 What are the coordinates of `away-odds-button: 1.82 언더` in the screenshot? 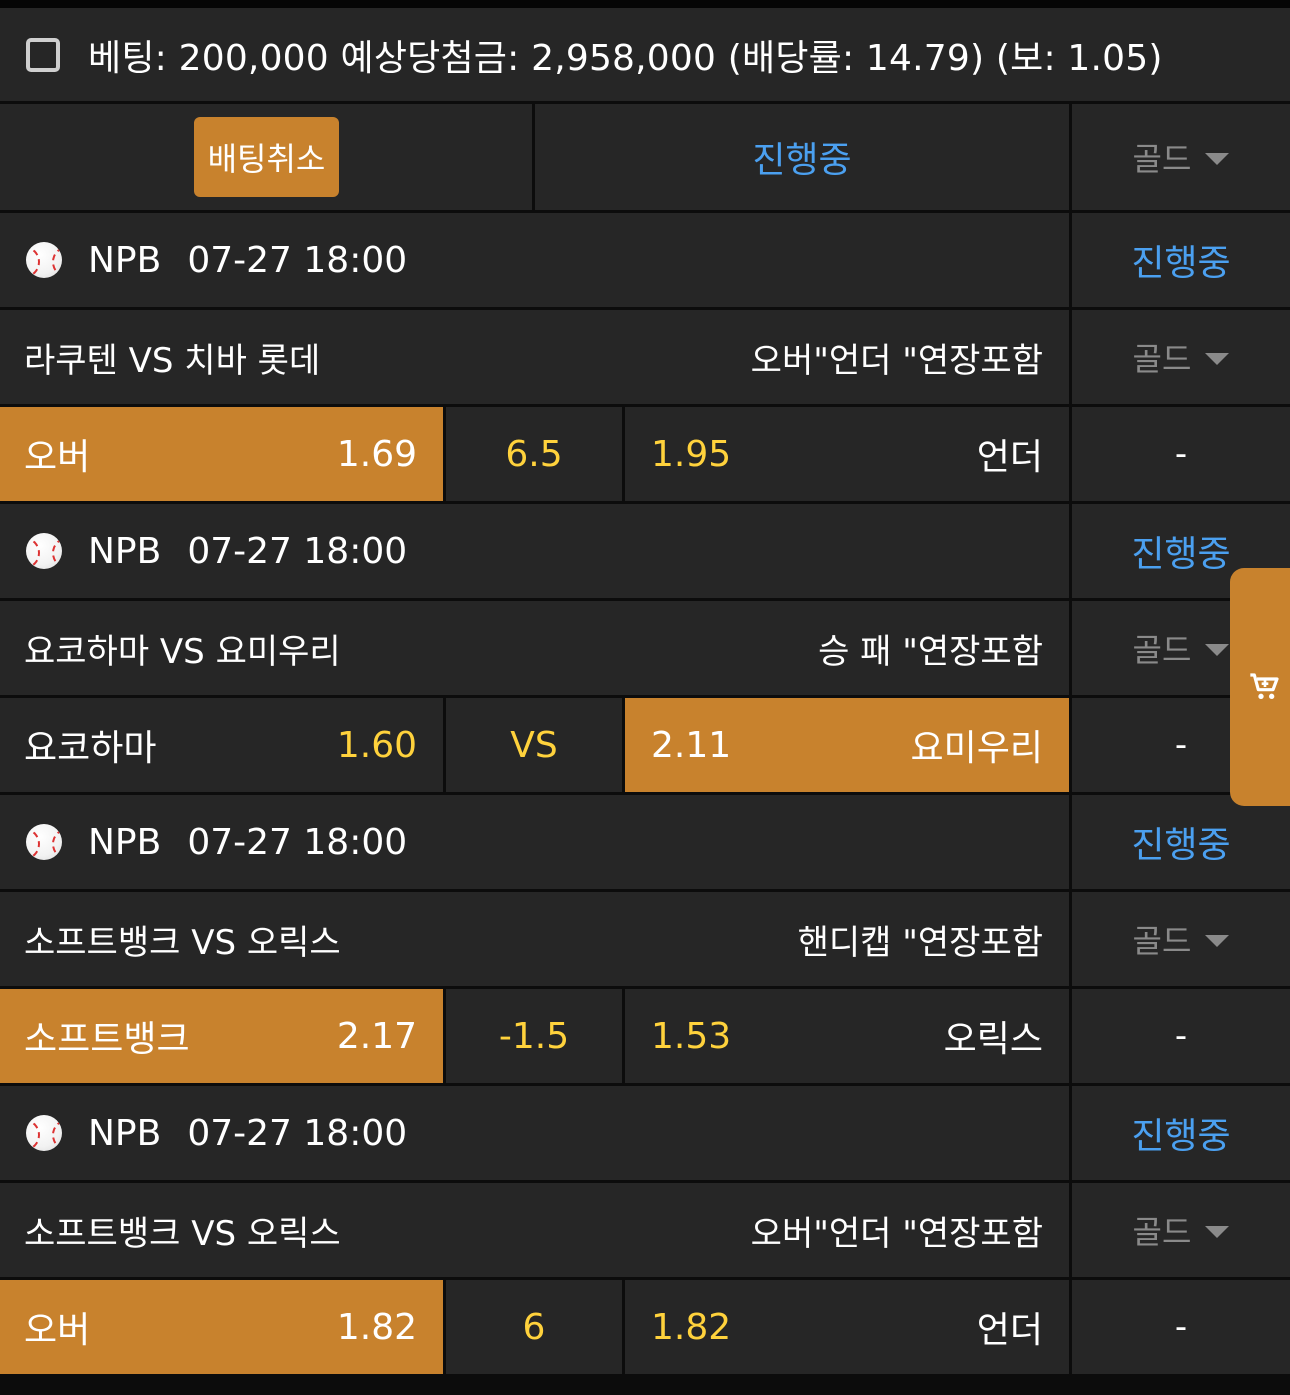 It's located at (847, 1327).